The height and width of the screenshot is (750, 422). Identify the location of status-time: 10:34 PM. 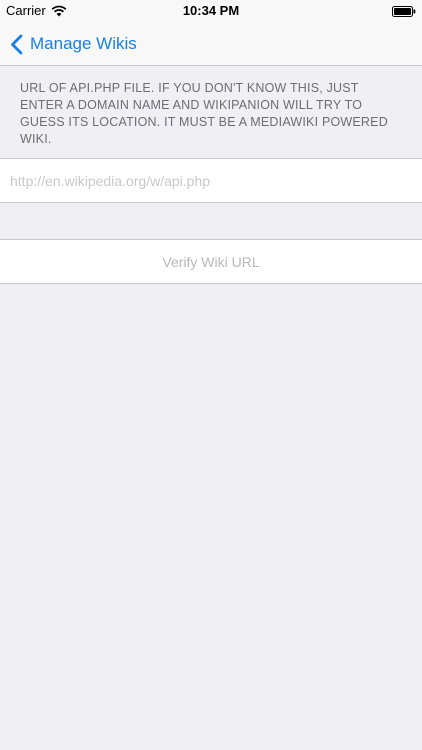
(211, 10).